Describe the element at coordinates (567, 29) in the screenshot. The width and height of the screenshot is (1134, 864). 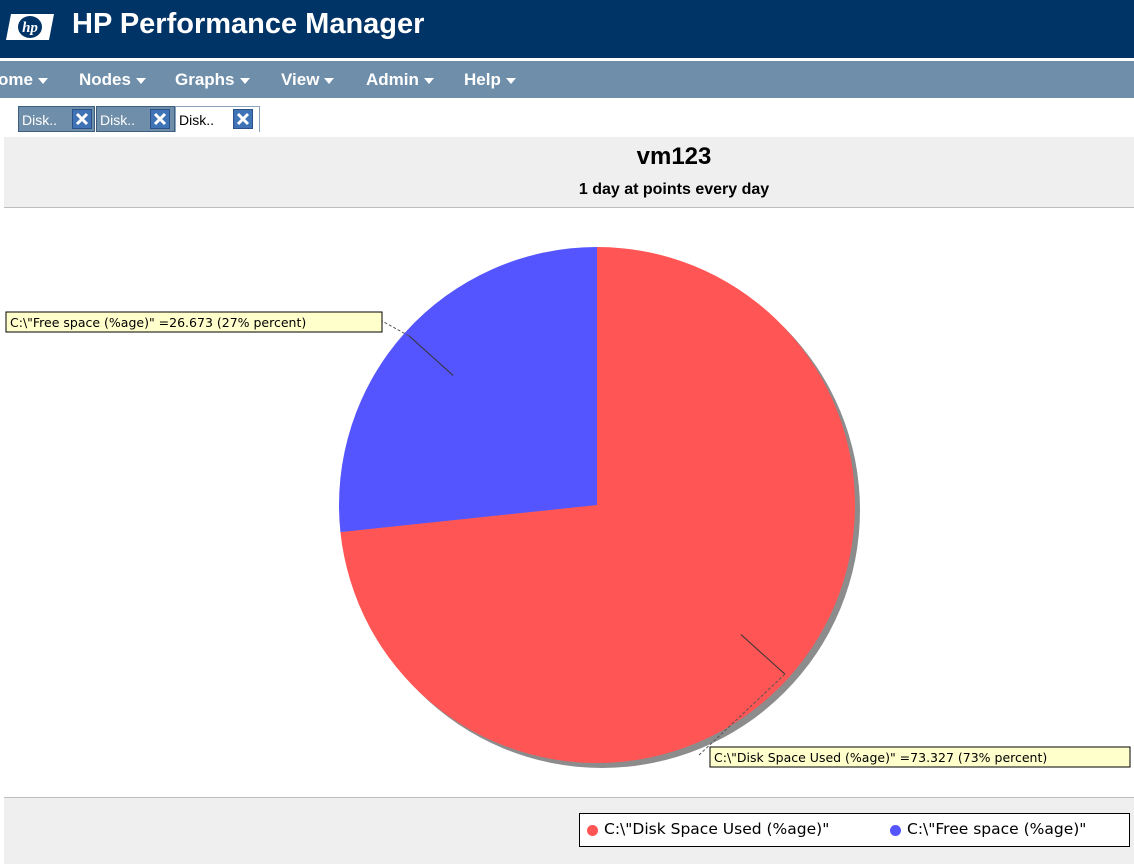
I see `title-bar: hp HP Performance Manager` at that location.